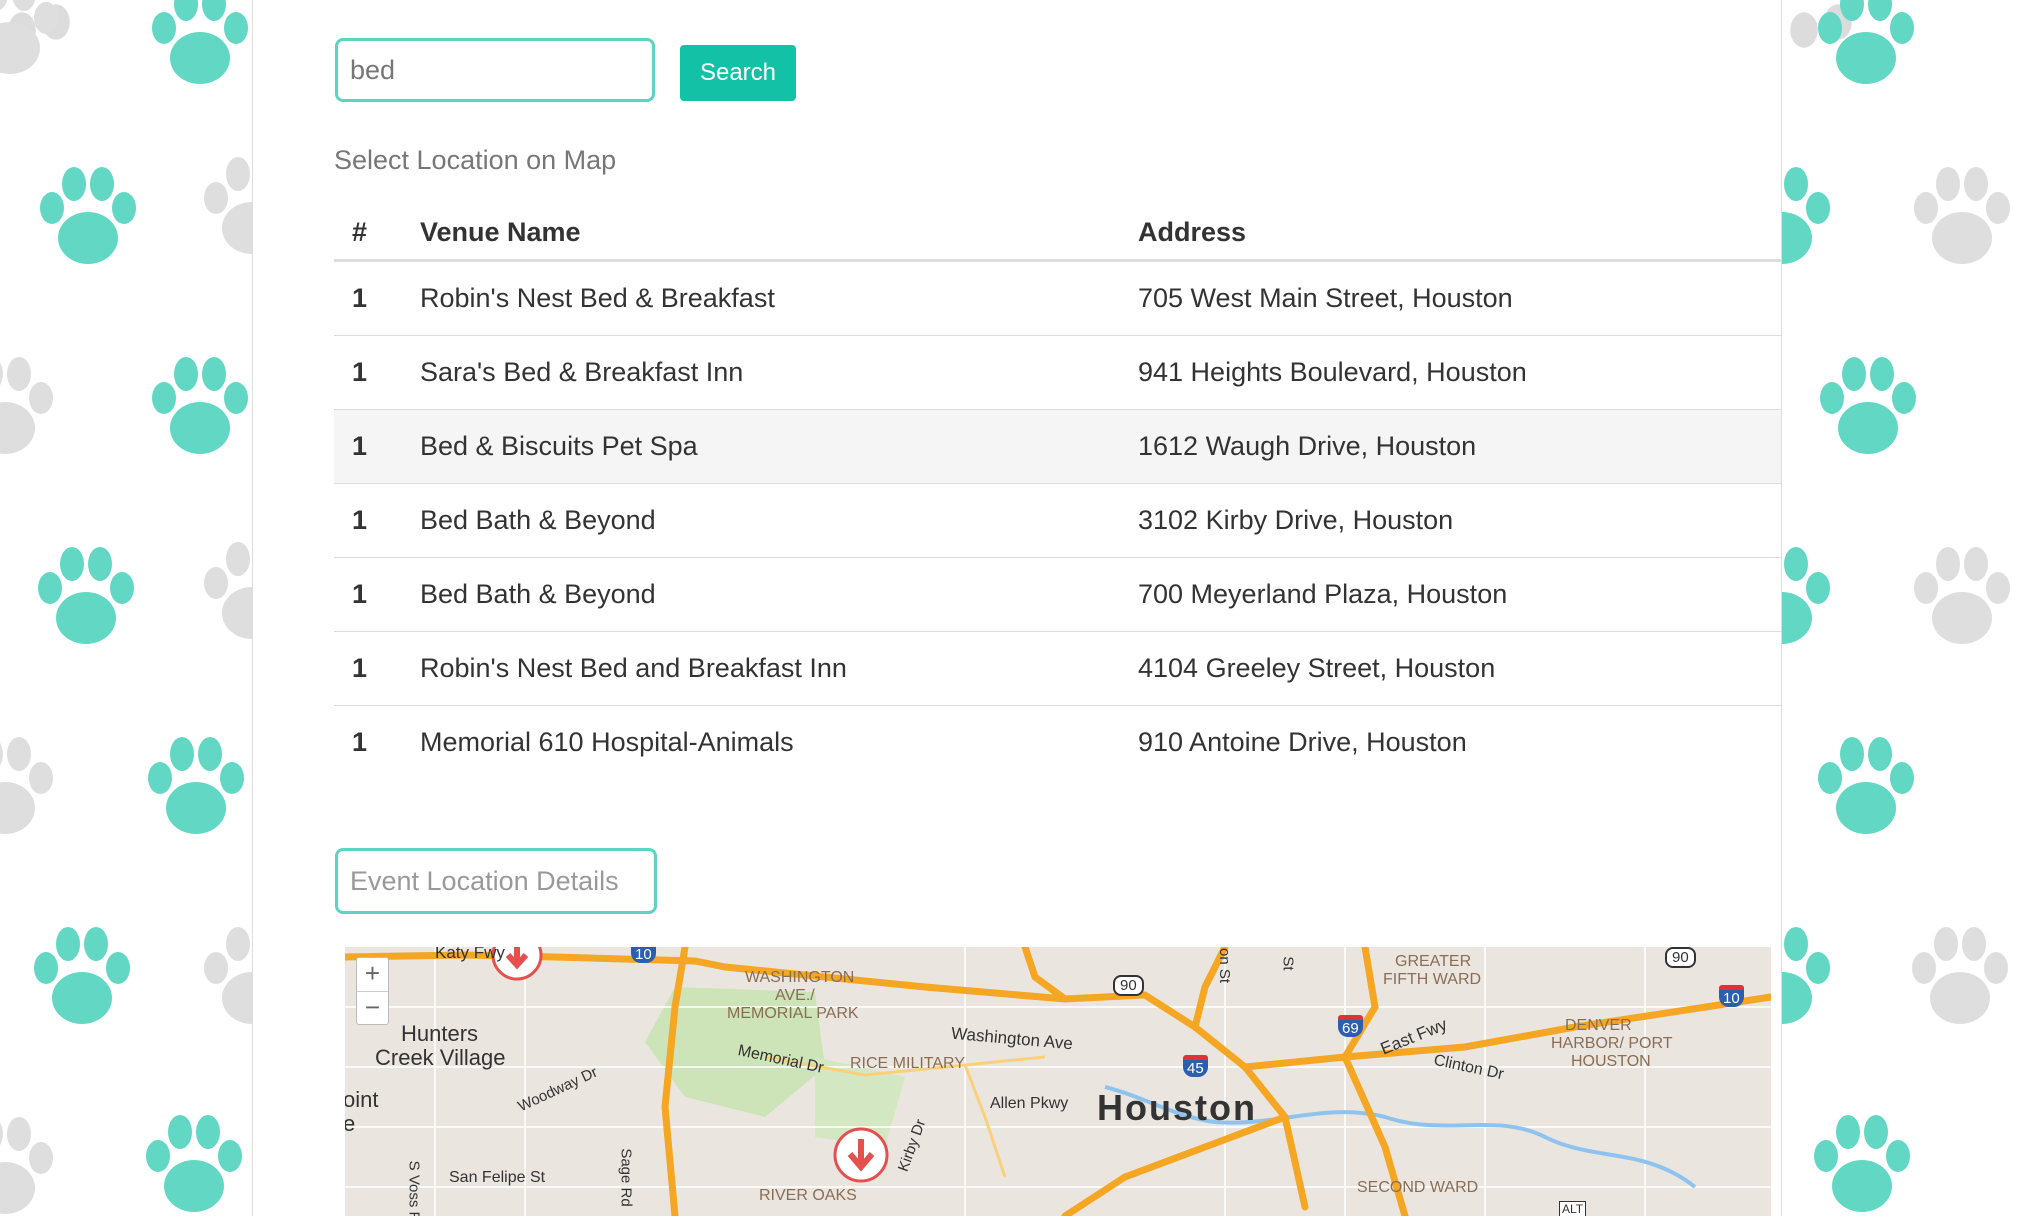 The height and width of the screenshot is (1216, 2028). Describe the element at coordinates (793, 1013) in the screenshot. I see `map-label-memorial-park: MEMORIAL PARK` at that location.